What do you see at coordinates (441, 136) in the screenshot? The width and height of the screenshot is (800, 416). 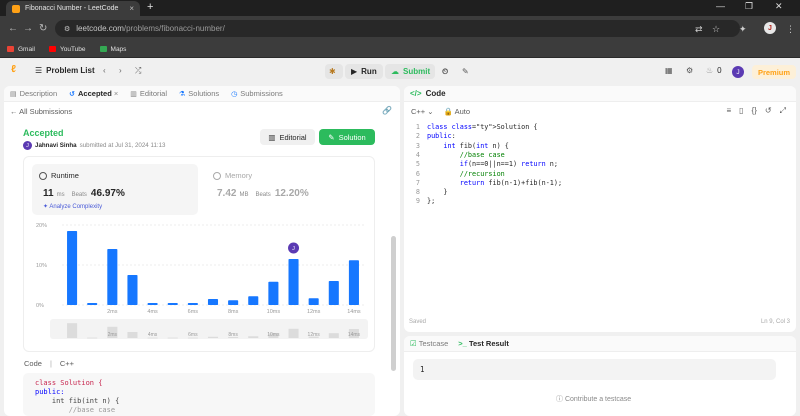 I see `code-line: public:` at bounding box center [441, 136].